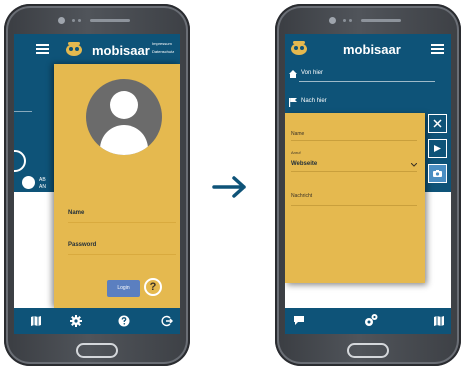  Describe the element at coordinates (355, 198) in the screenshot. I see `feedback-panel: Name Anruf Webseite Nachricht` at that location.